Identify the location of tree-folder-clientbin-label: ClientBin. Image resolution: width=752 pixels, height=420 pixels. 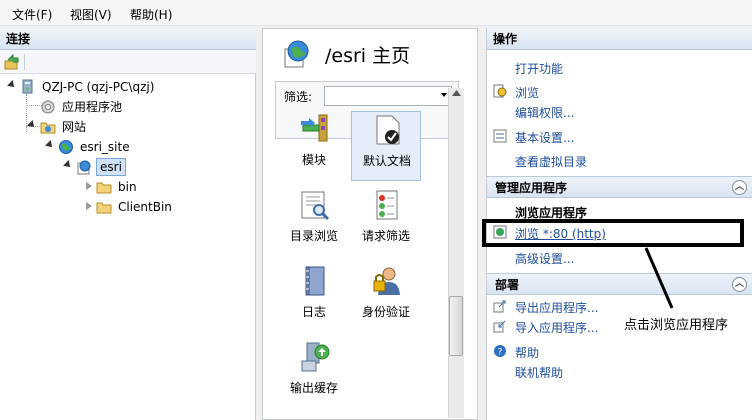
(145, 207).